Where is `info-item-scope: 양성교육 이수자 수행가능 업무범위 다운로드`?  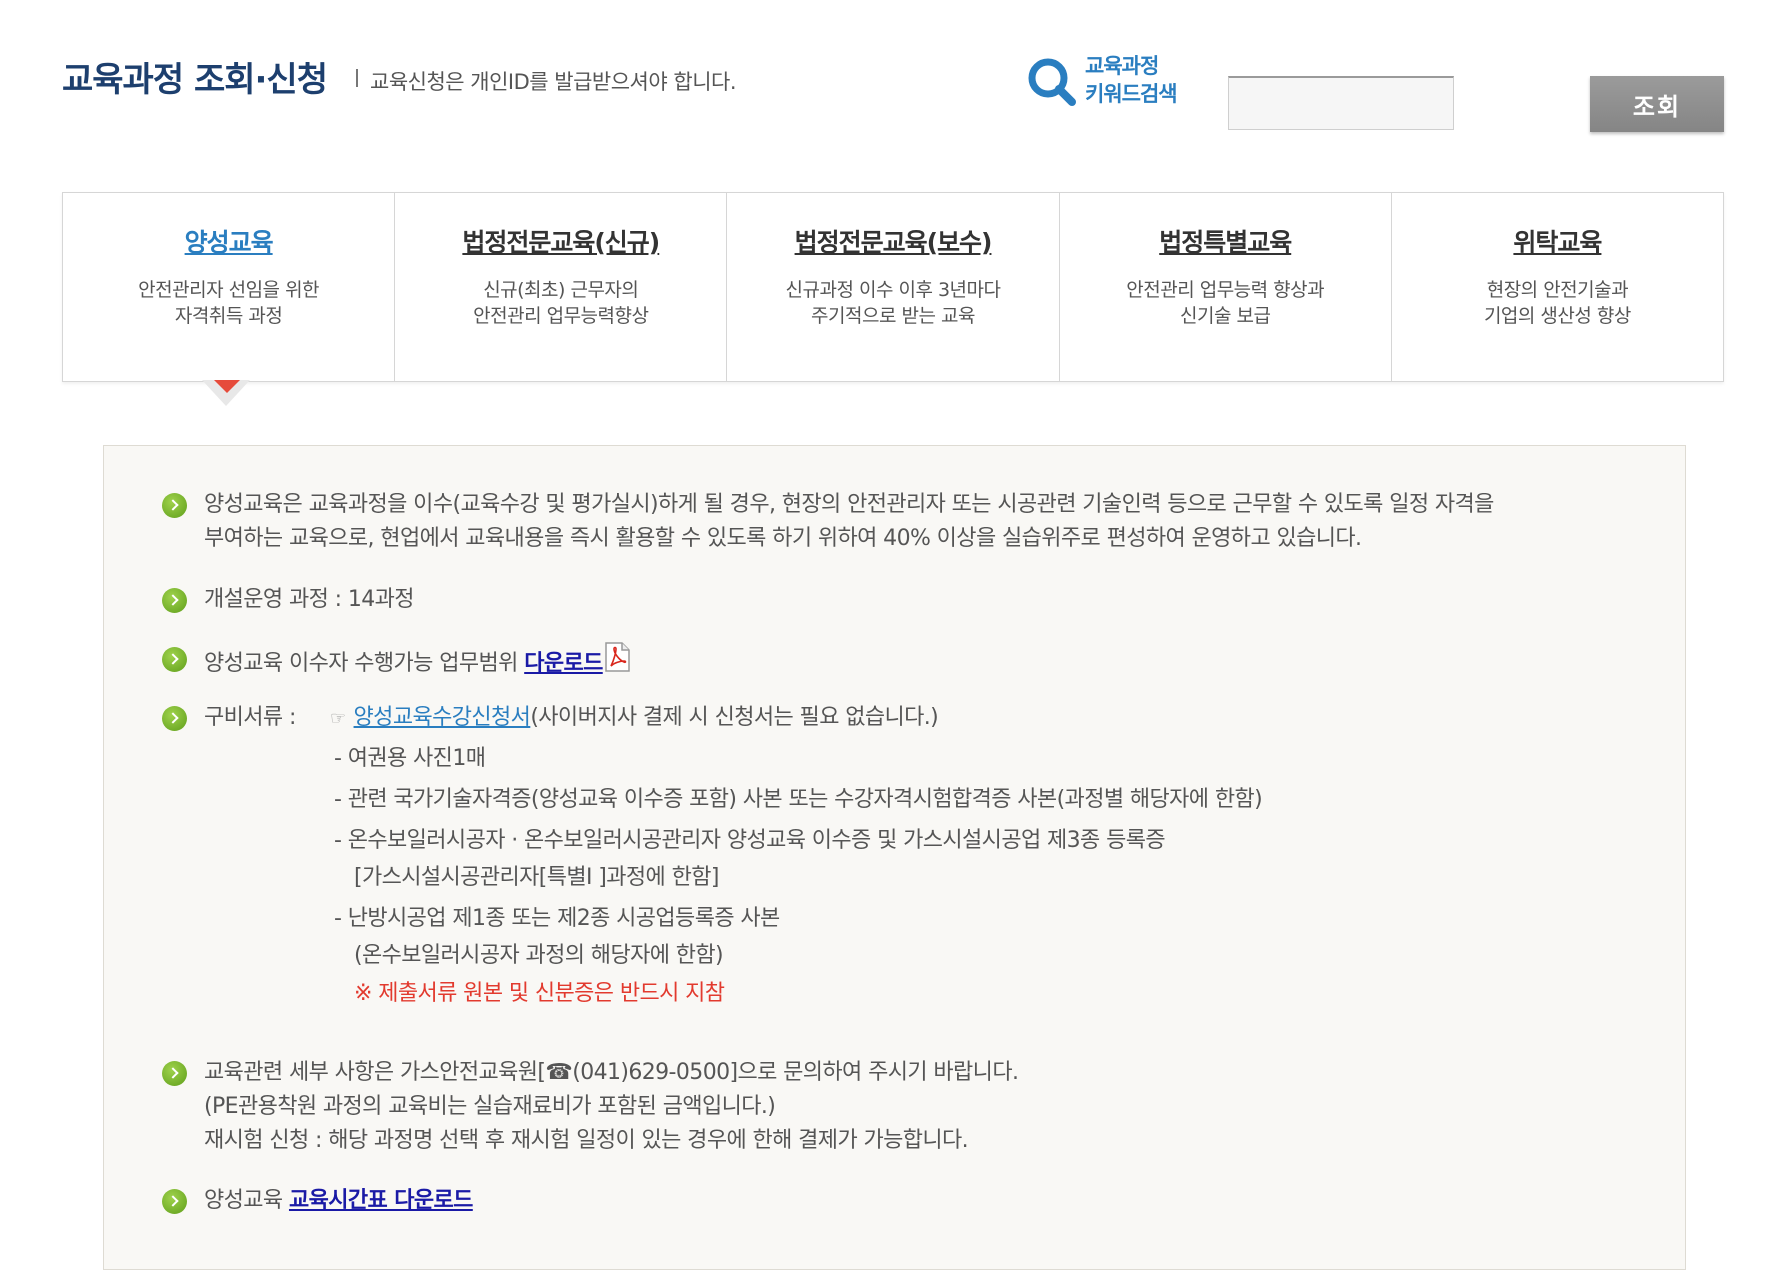 info-item-scope: 양성교육 이수자 수행가능 업무범위 다운로드 is located at coordinates (396, 661).